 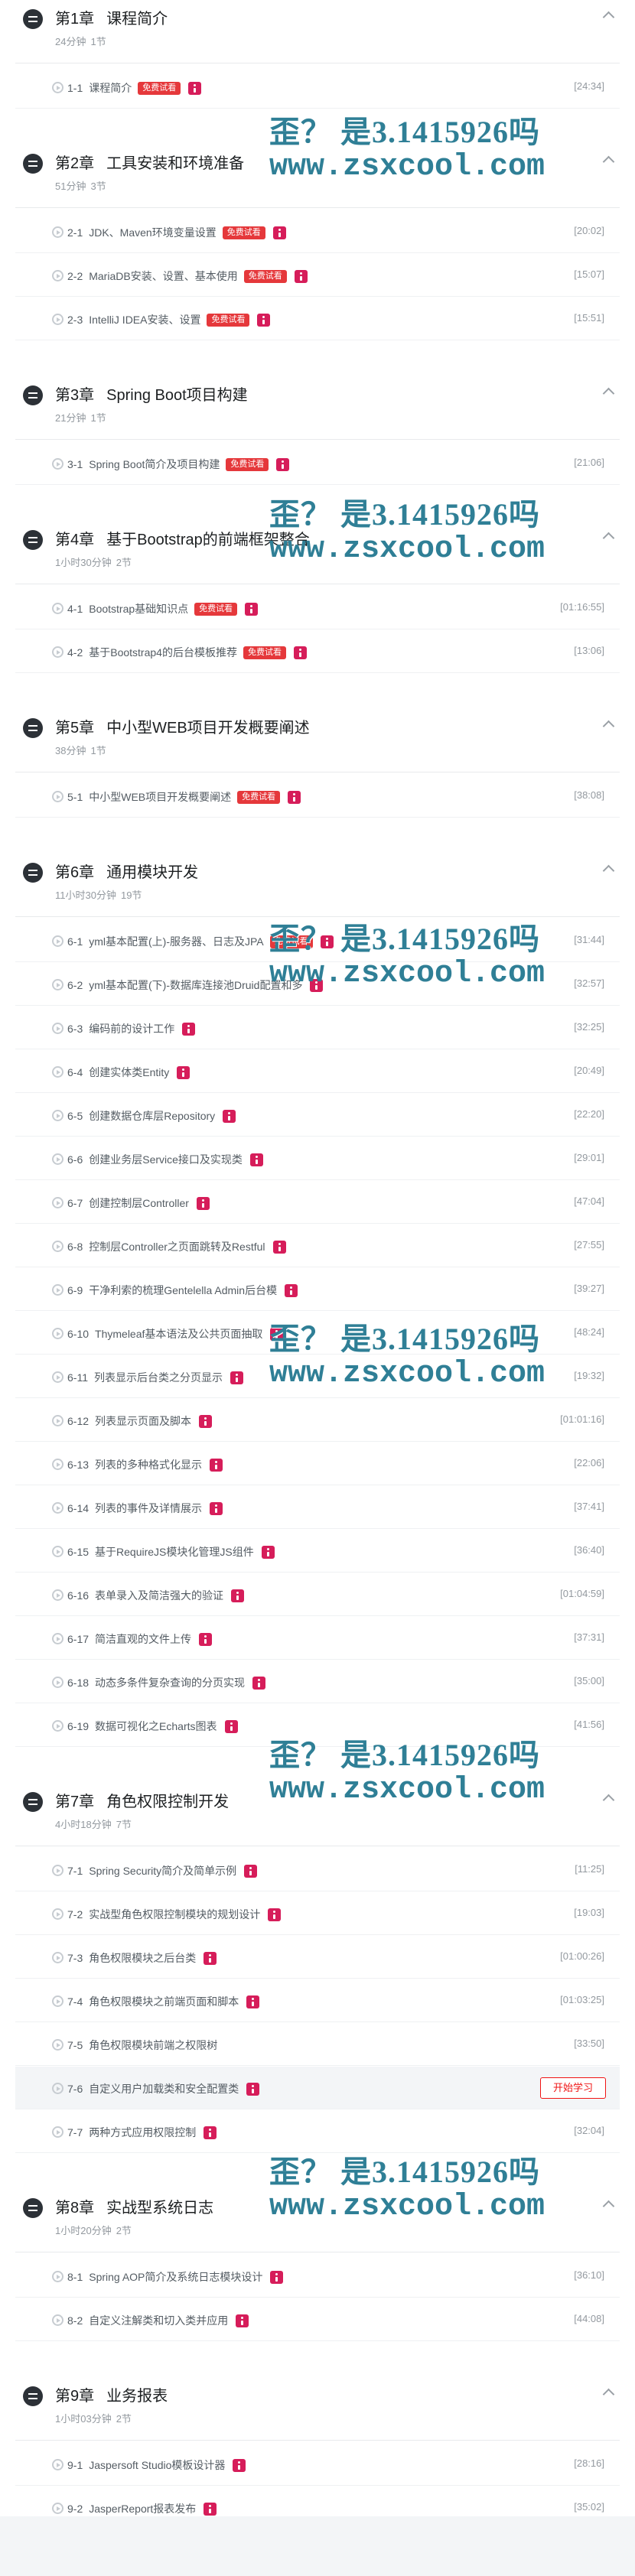 I want to click on section-row: 6-16 表单录入及简洁强大的验证 [01:04:59], so click(x=317, y=1594).